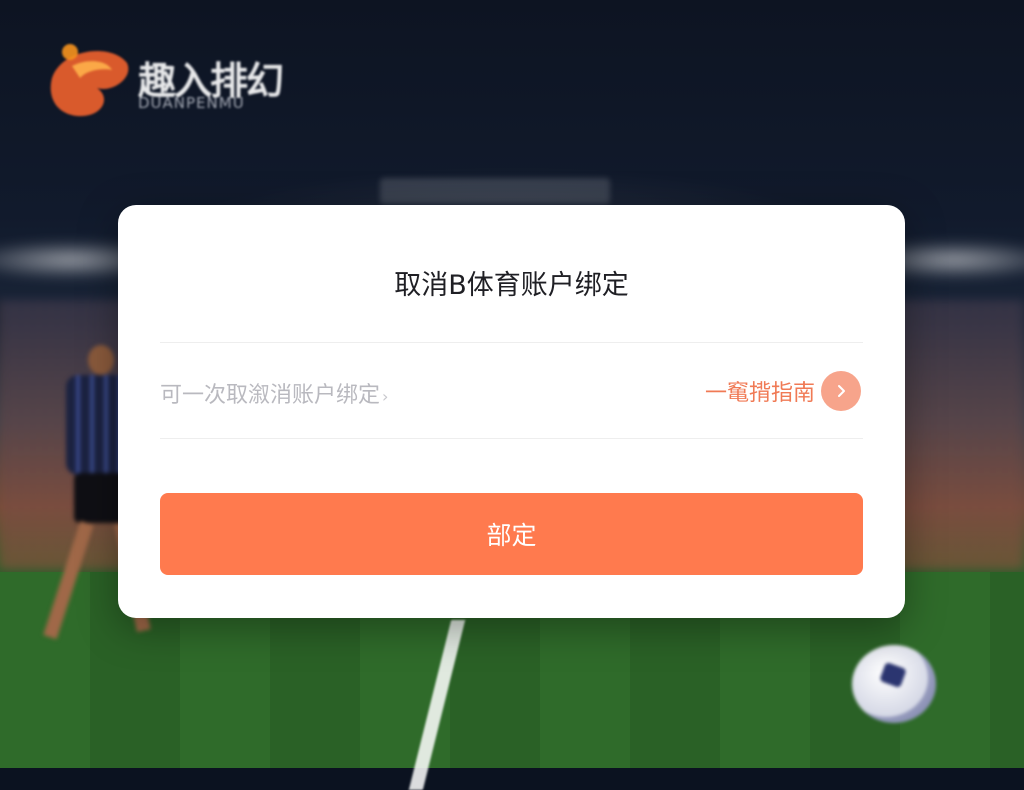 The height and width of the screenshot is (790, 1024). What do you see at coordinates (894, 684) in the screenshot?
I see `football` at bounding box center [894, 684].